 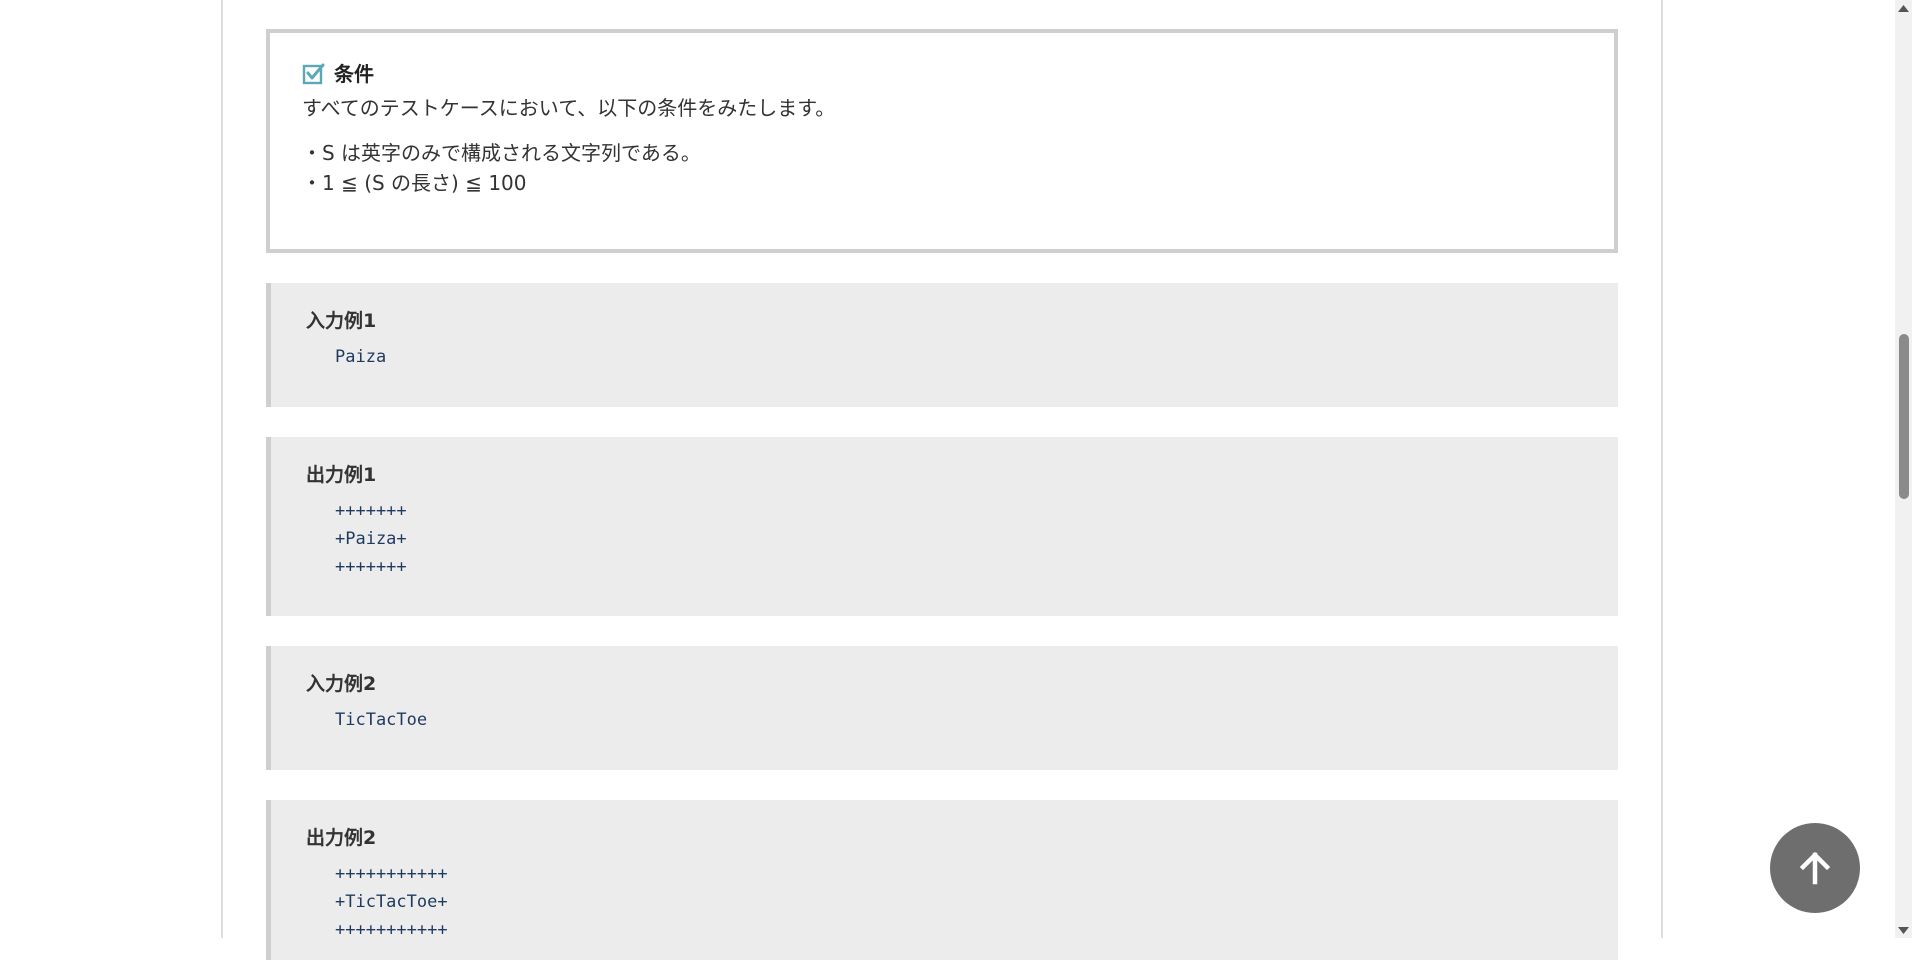 What do you see at coordinates (371, 539) in the screenshot?
I see `example-code: +++++++ +Paiza+ +++++++` at bounding box center [371, 539].